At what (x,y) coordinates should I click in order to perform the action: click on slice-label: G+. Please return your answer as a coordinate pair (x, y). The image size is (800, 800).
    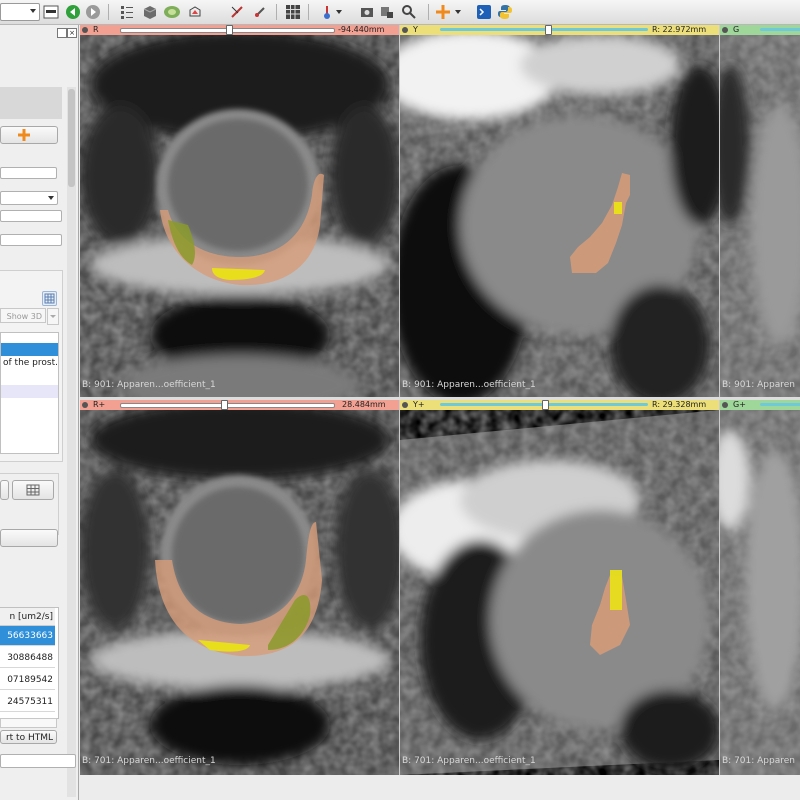
    Looking at the image, I should click on (739, 404).